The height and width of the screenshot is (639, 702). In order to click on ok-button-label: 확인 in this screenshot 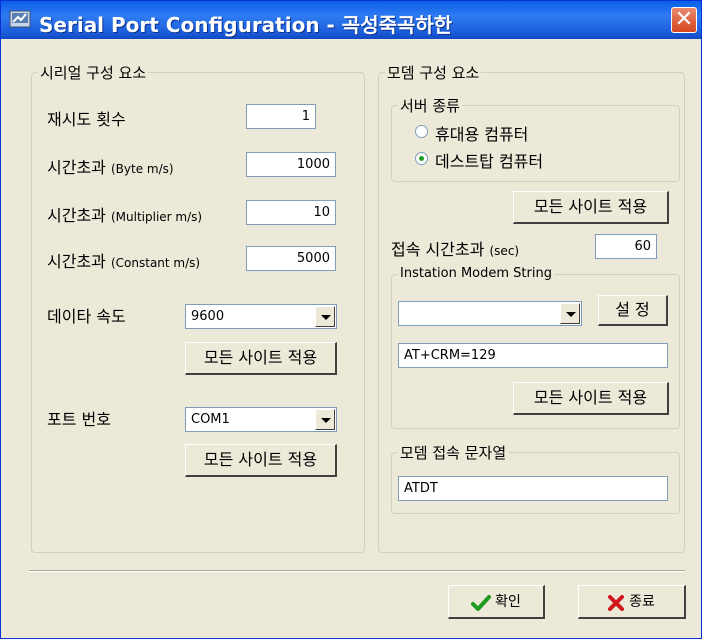, I will do `click(508, 602)`.